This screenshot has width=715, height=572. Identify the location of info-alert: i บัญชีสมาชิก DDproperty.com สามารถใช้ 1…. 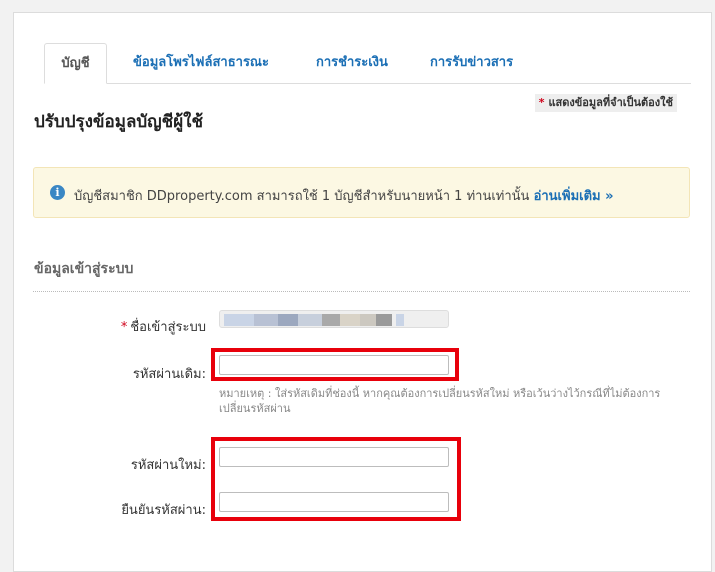
(361, 192).